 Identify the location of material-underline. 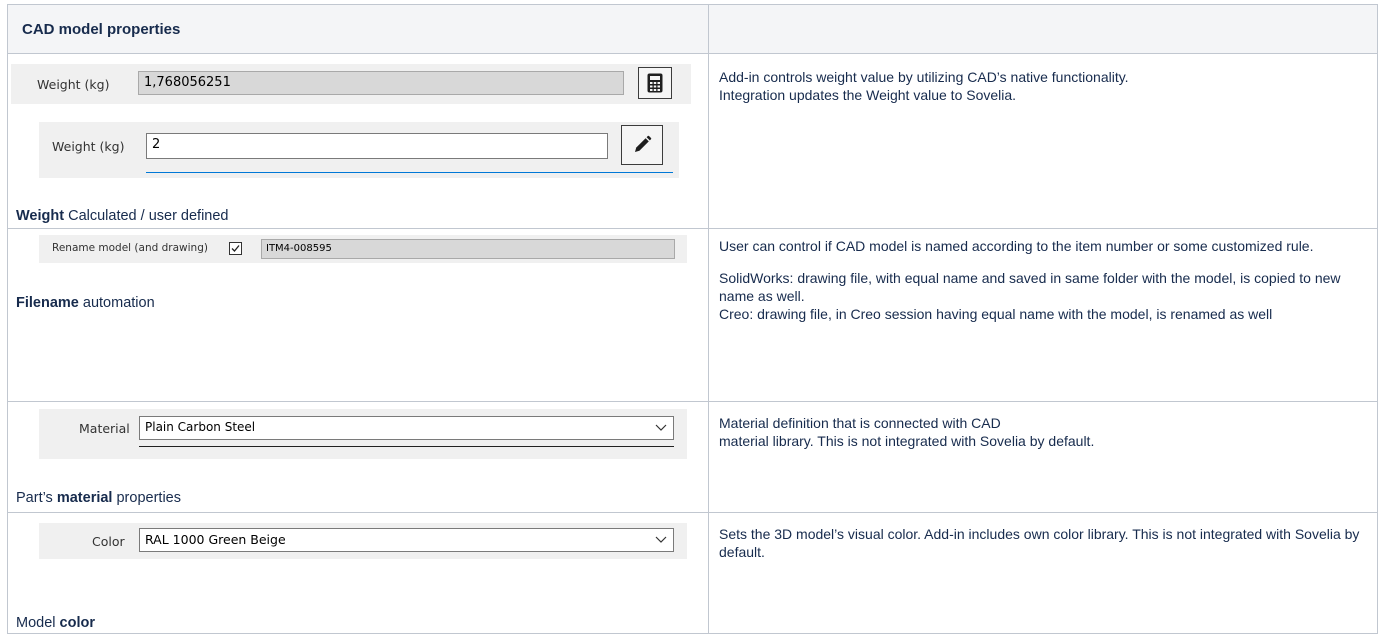
(406, 446).